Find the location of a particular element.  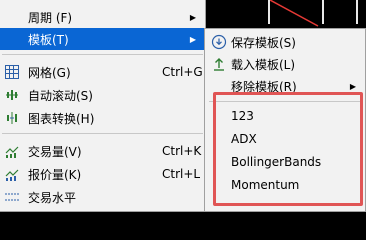

tick-volume-icon is located at coordinates (12, 175).